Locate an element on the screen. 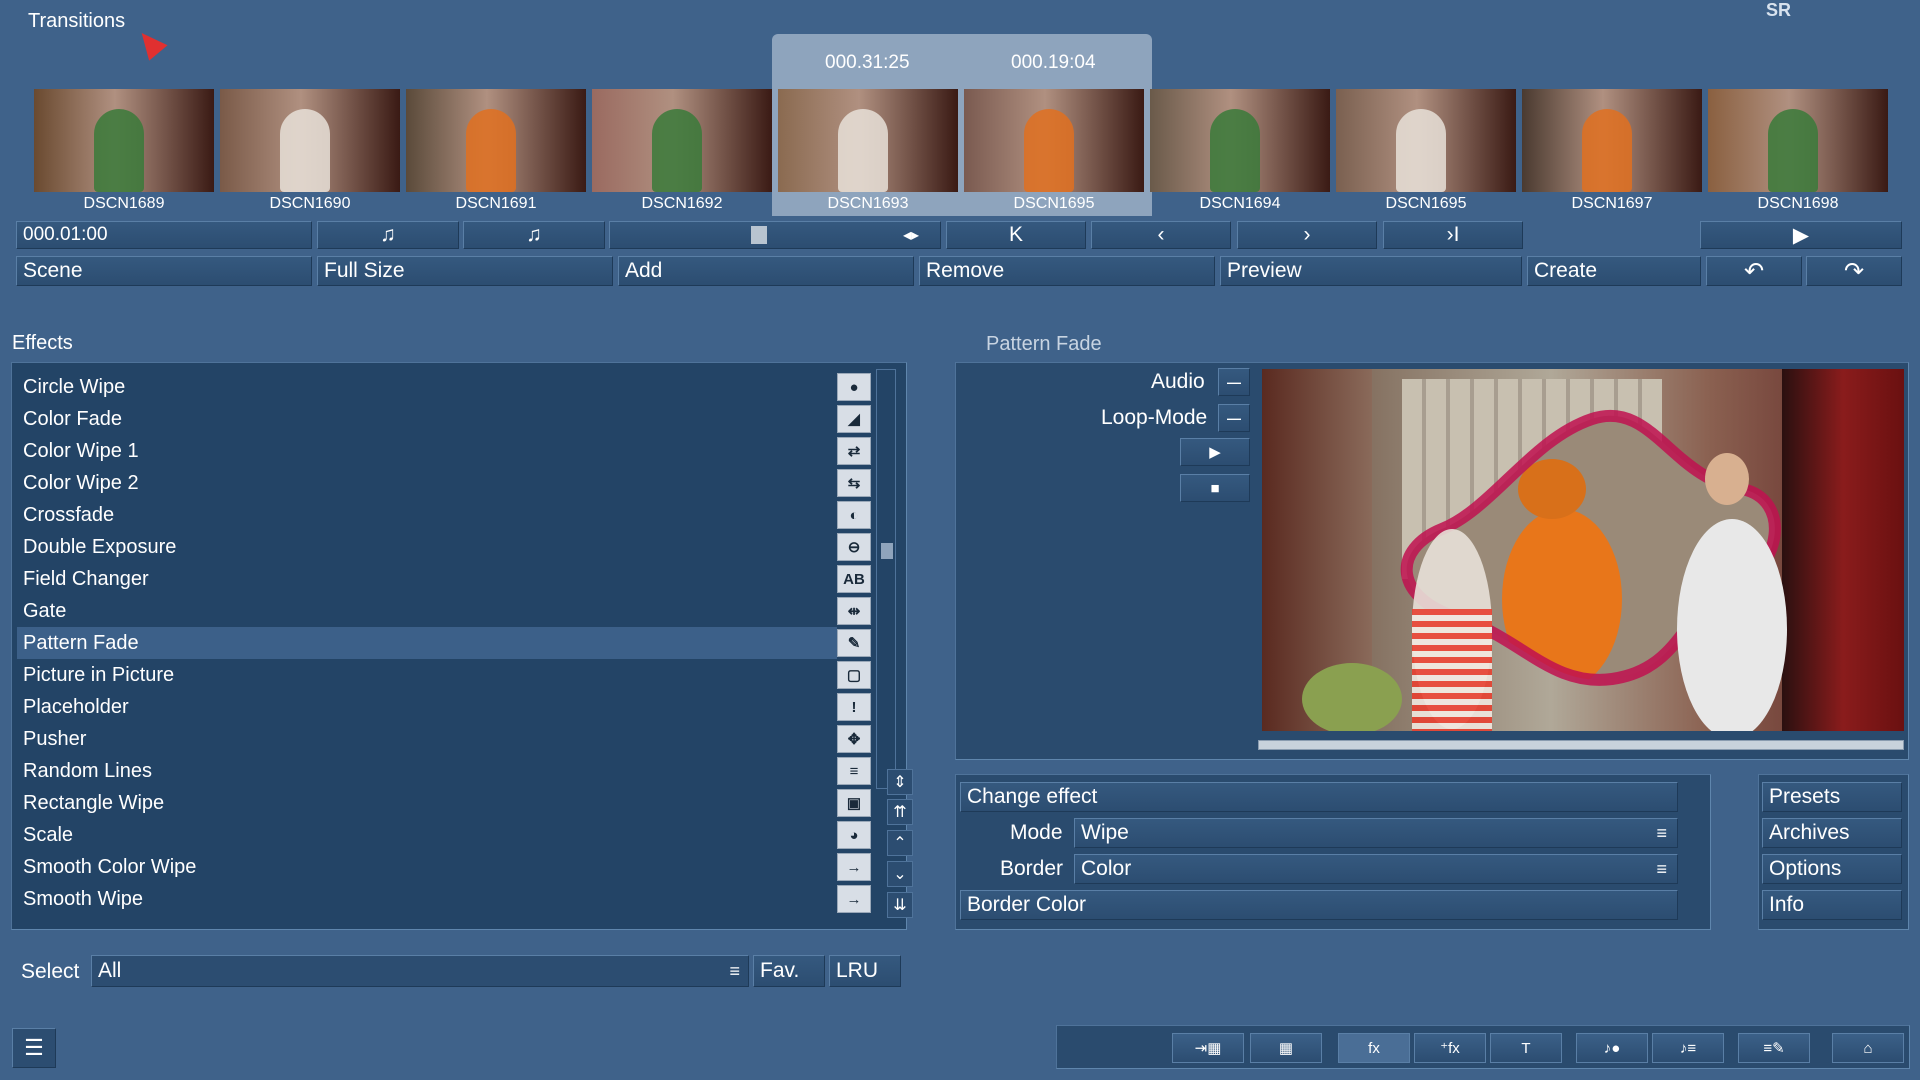  effect-list-item: Picture in Picture ▢ is located at coordinates (444, 675).